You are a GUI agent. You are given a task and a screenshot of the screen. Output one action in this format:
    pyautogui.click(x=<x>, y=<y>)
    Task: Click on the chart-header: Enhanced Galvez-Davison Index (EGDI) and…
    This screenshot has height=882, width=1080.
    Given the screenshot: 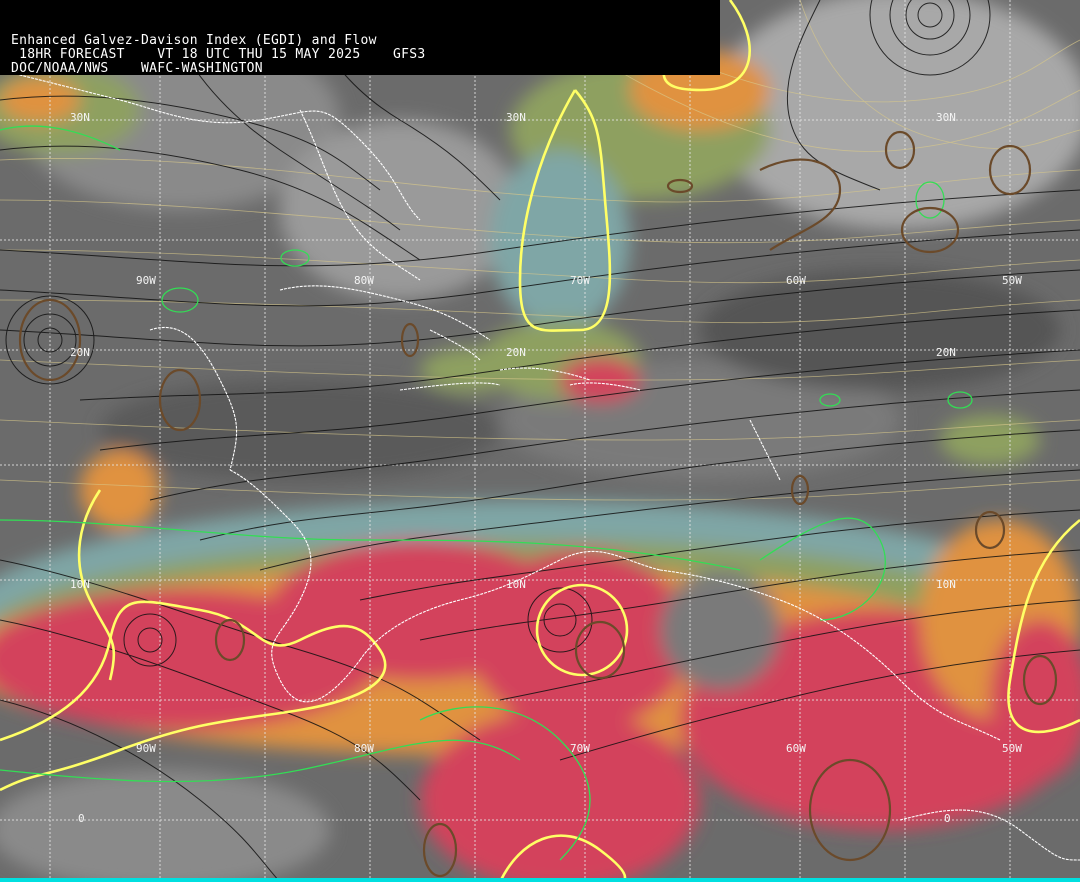 What is the action you would take?
    pyautogui.click(x=360, y=37)
    